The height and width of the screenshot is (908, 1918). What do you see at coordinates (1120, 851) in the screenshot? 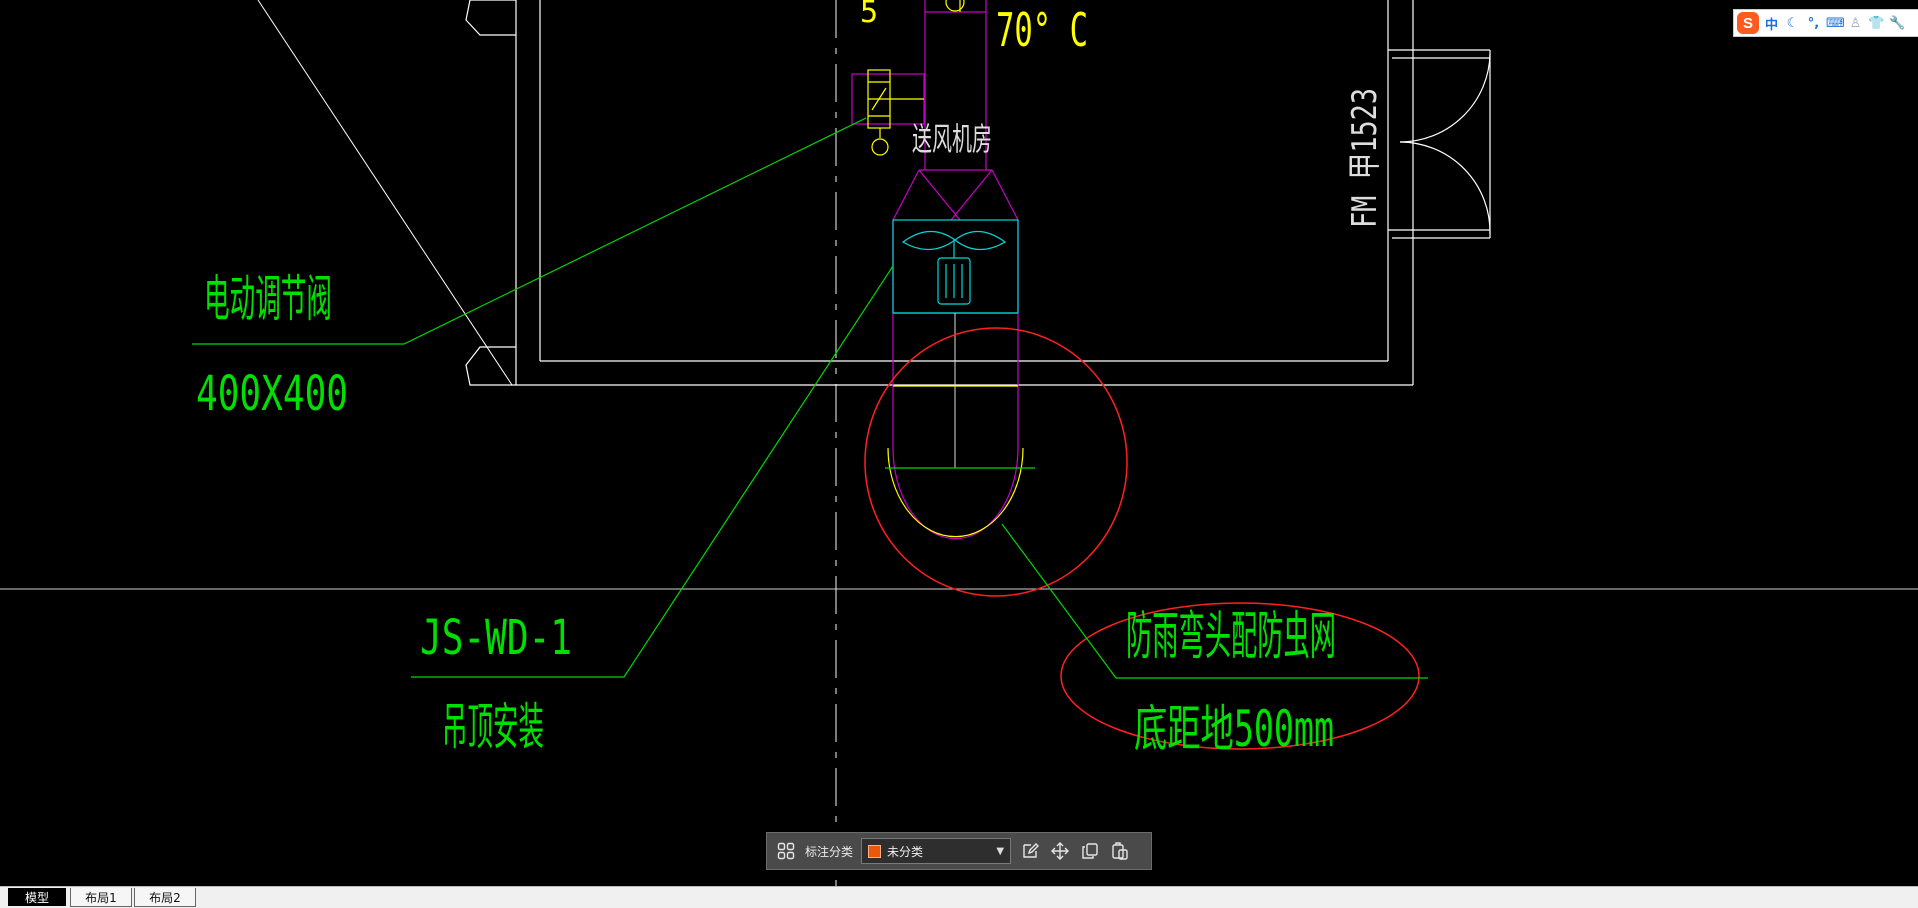
I see `paste-icon` at bounding box center [1120, 851].